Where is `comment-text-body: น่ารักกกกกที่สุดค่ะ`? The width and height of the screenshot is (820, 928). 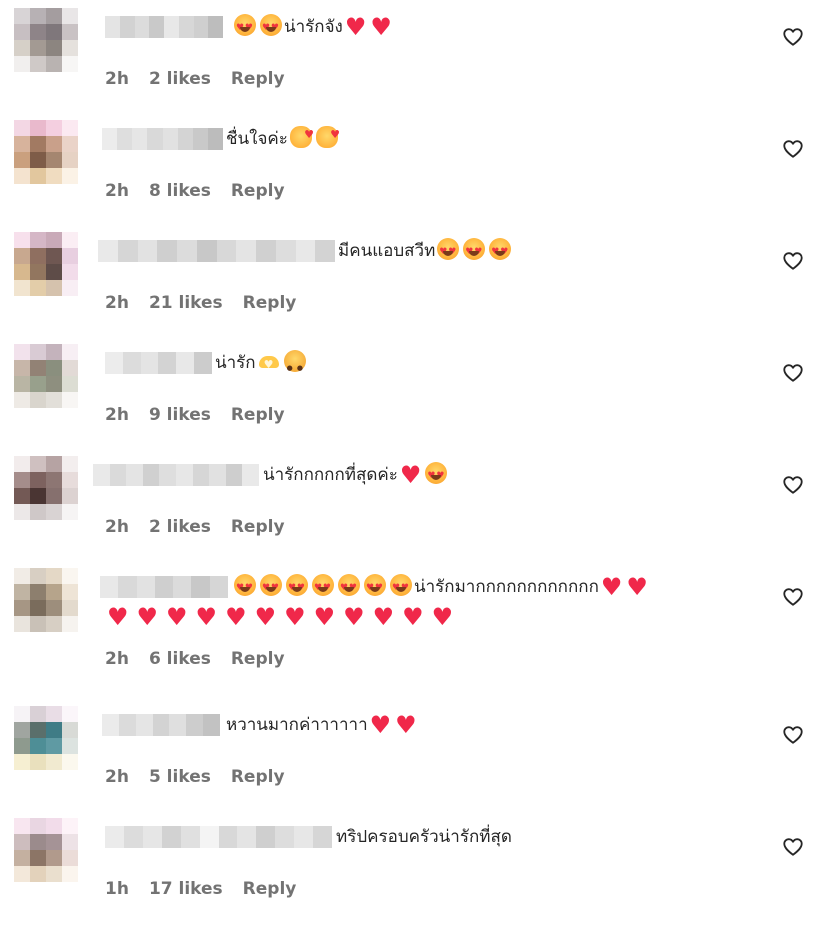
comment-text-body: น่ารักกกกกที่สุดค่ะ is located at coordinates (330, 475).